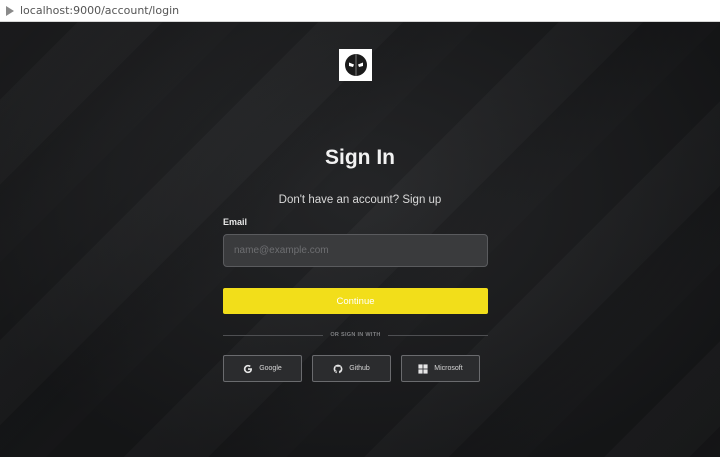  I want to click on divider-text: OR SIGN IN WITH, so click(355, 335).